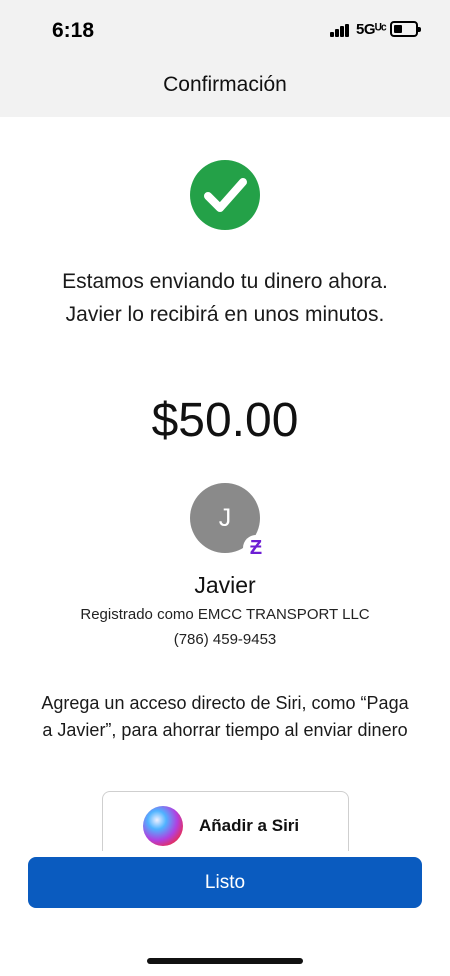  What do you see at coordinates (405, 29) in the screenshot?
I see `battery-icon` at bounding box center [405, 29].